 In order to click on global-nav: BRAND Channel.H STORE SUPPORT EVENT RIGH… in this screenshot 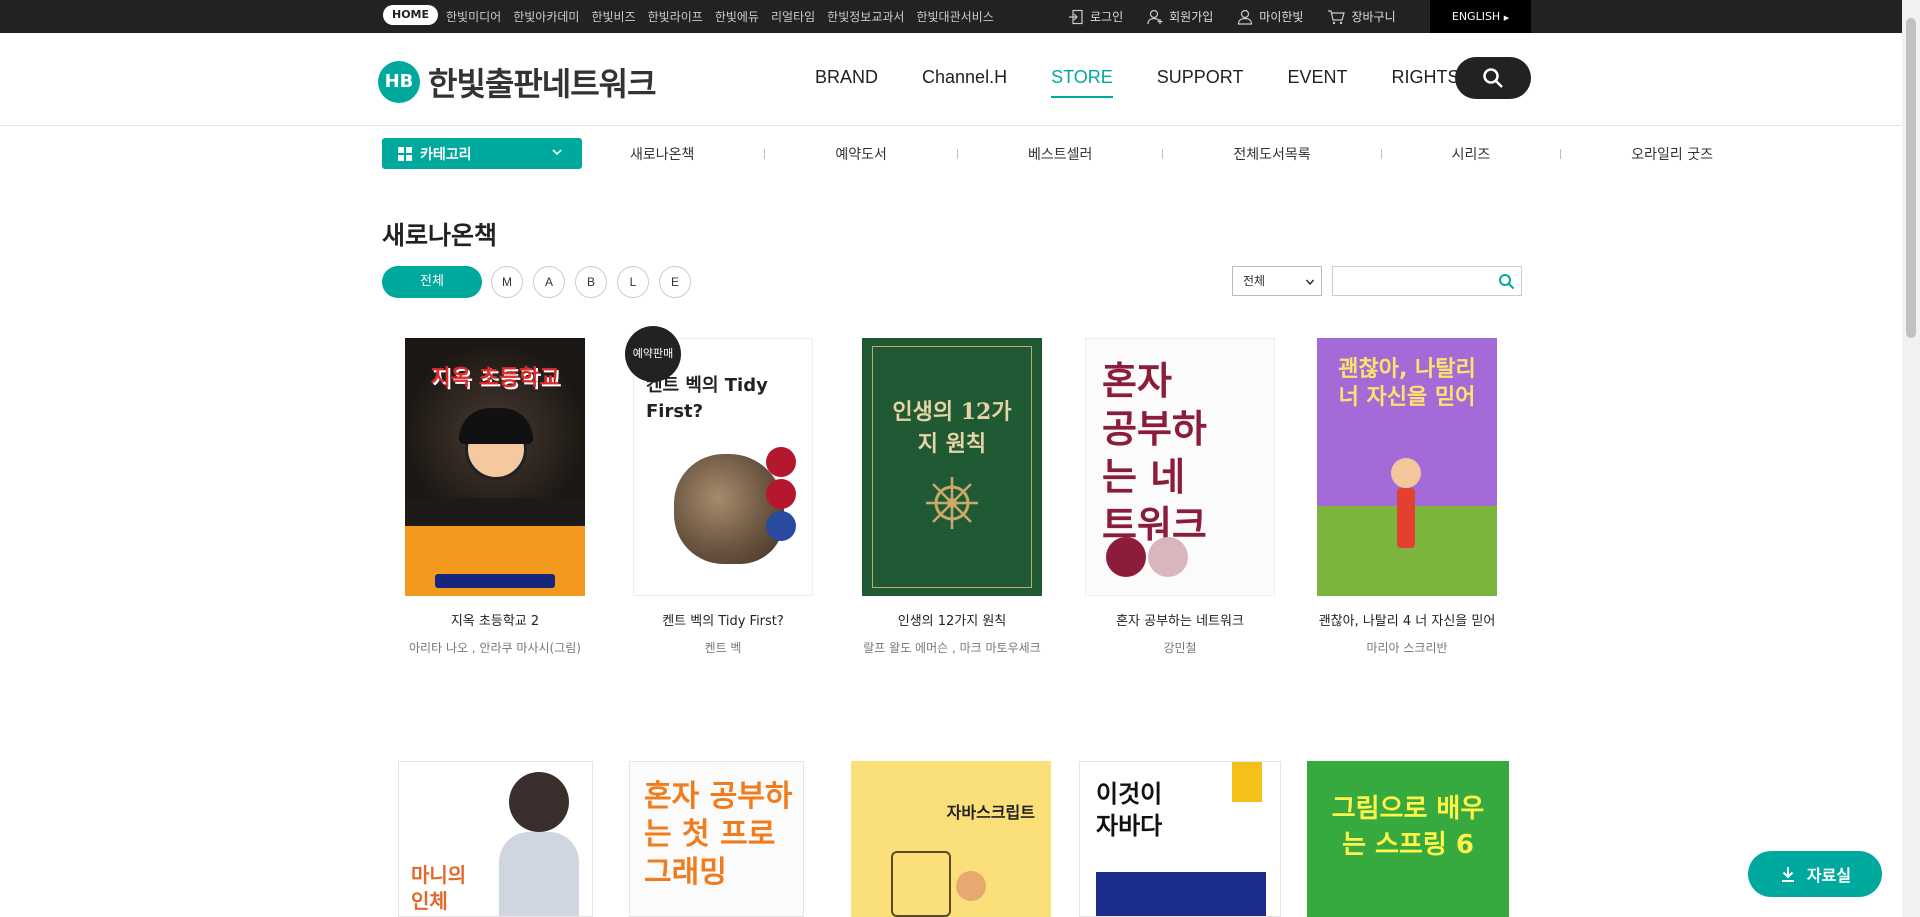, I will do `click(1159, 82)`.